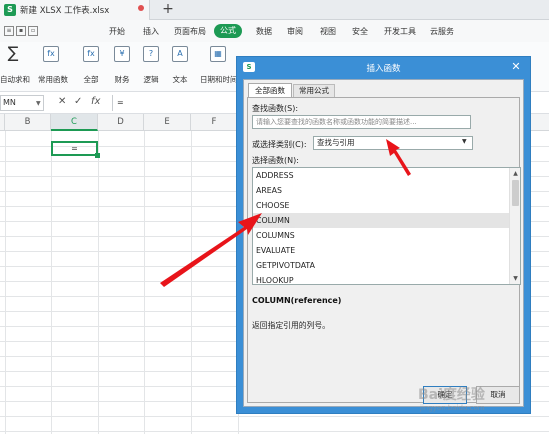 This screenshot has height=434, width=549. What do you see at coordinates (398, 157) in the screenshot?
I see `arrow-to-category-select` at bounding box center [398, 157].